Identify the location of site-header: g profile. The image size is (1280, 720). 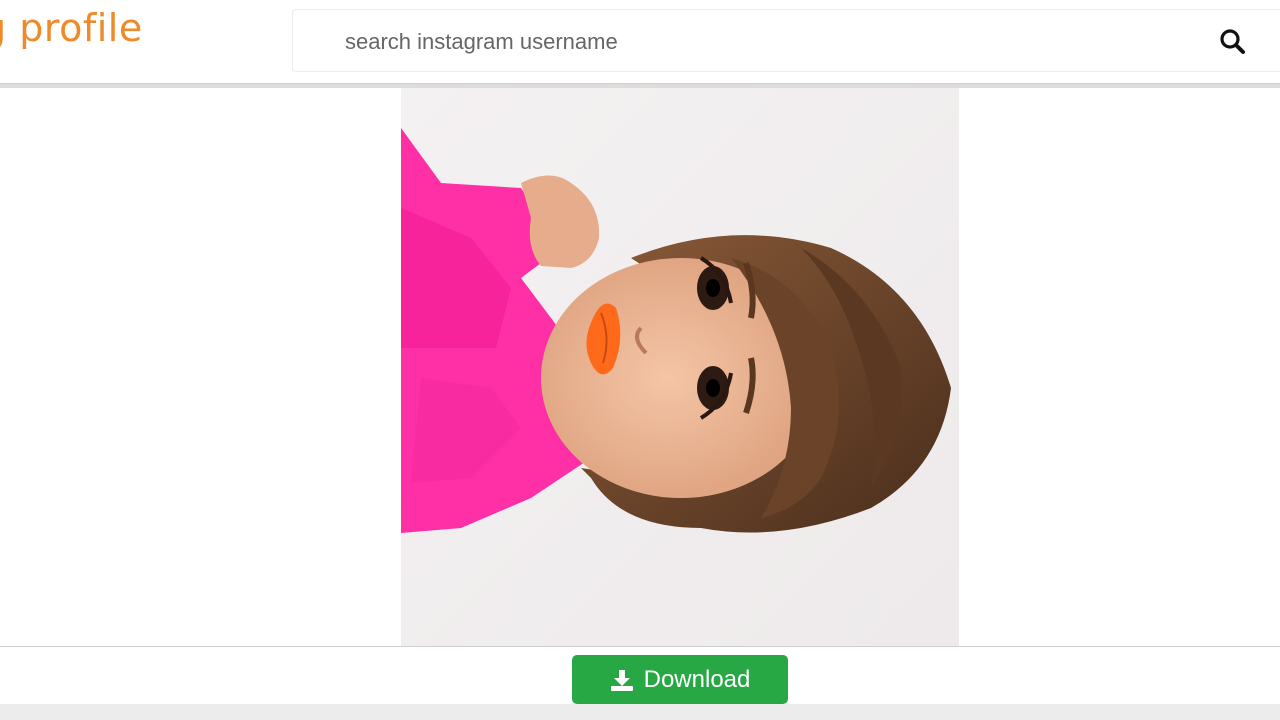
(640, 42).